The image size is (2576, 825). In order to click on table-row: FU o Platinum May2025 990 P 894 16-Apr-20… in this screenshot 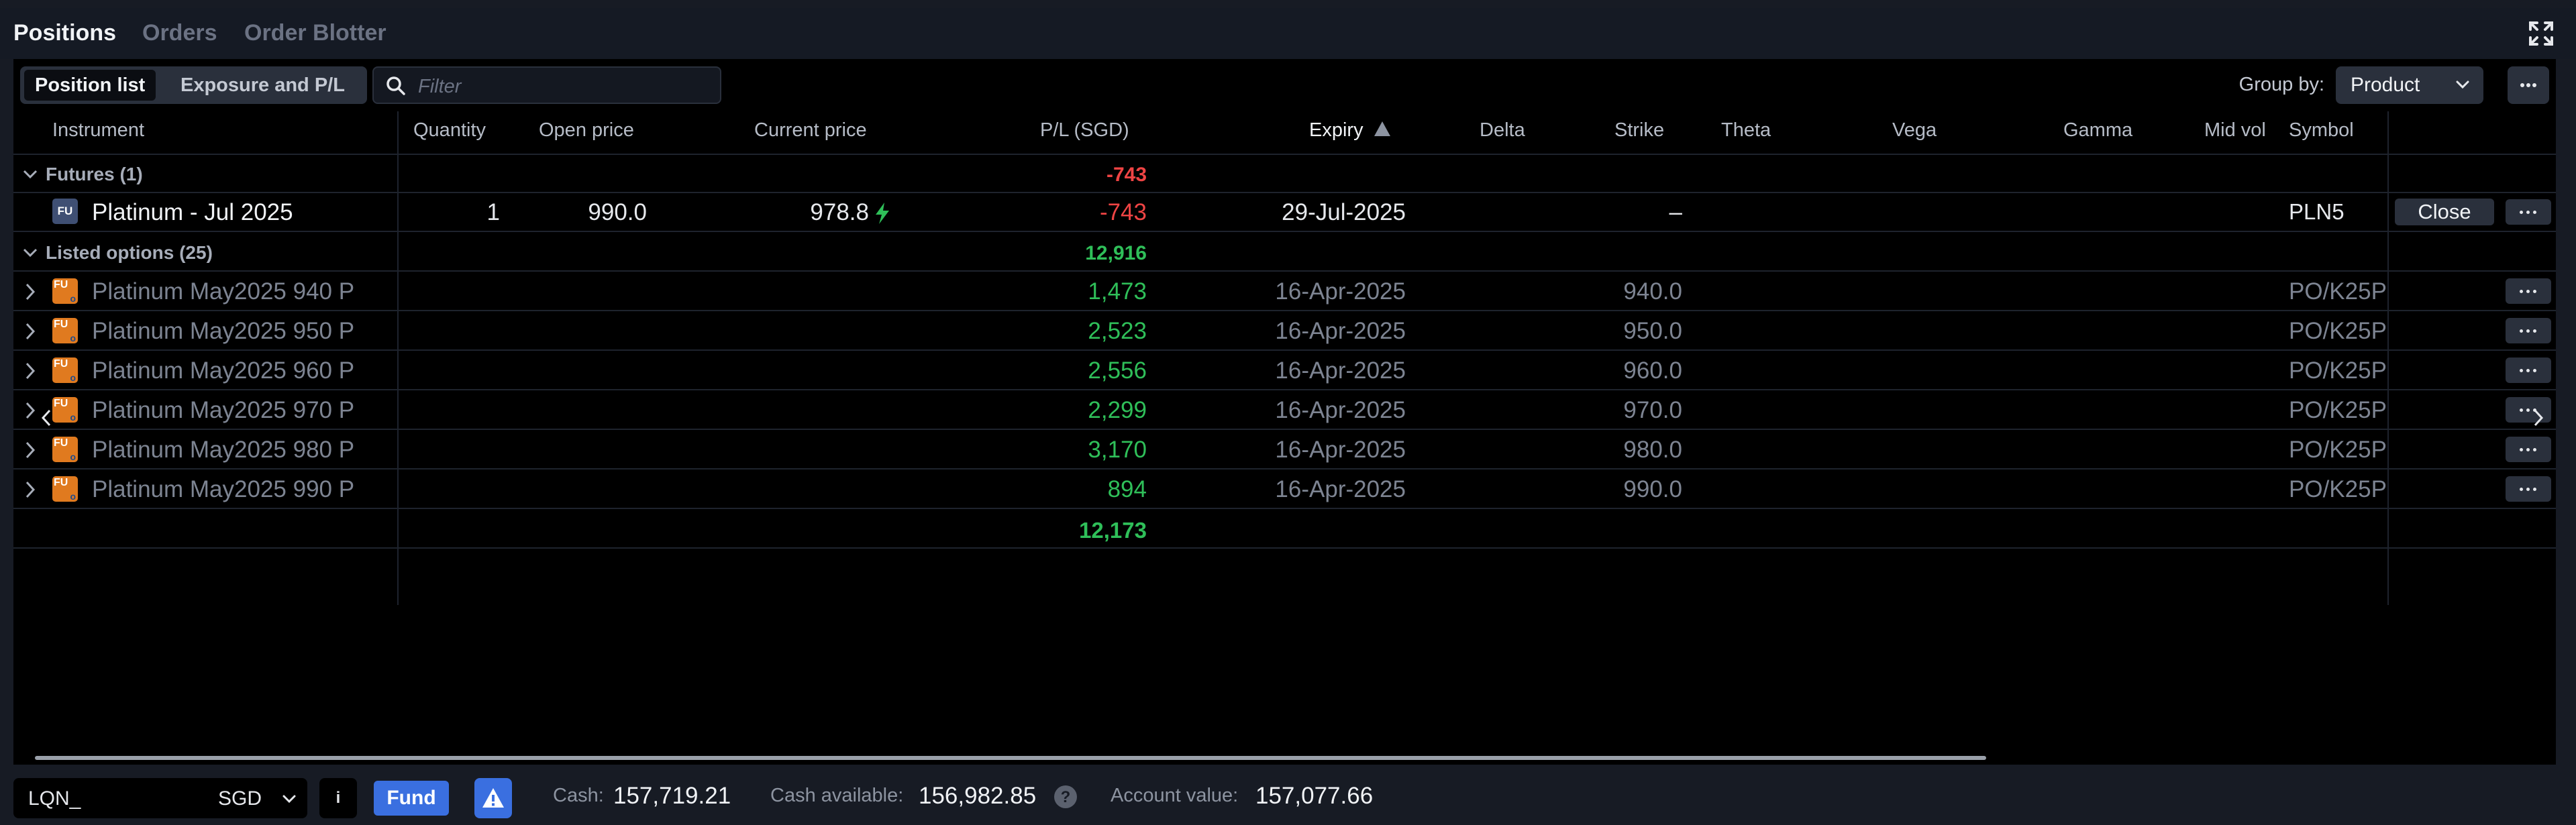, I will do `click(1284, 490)`.